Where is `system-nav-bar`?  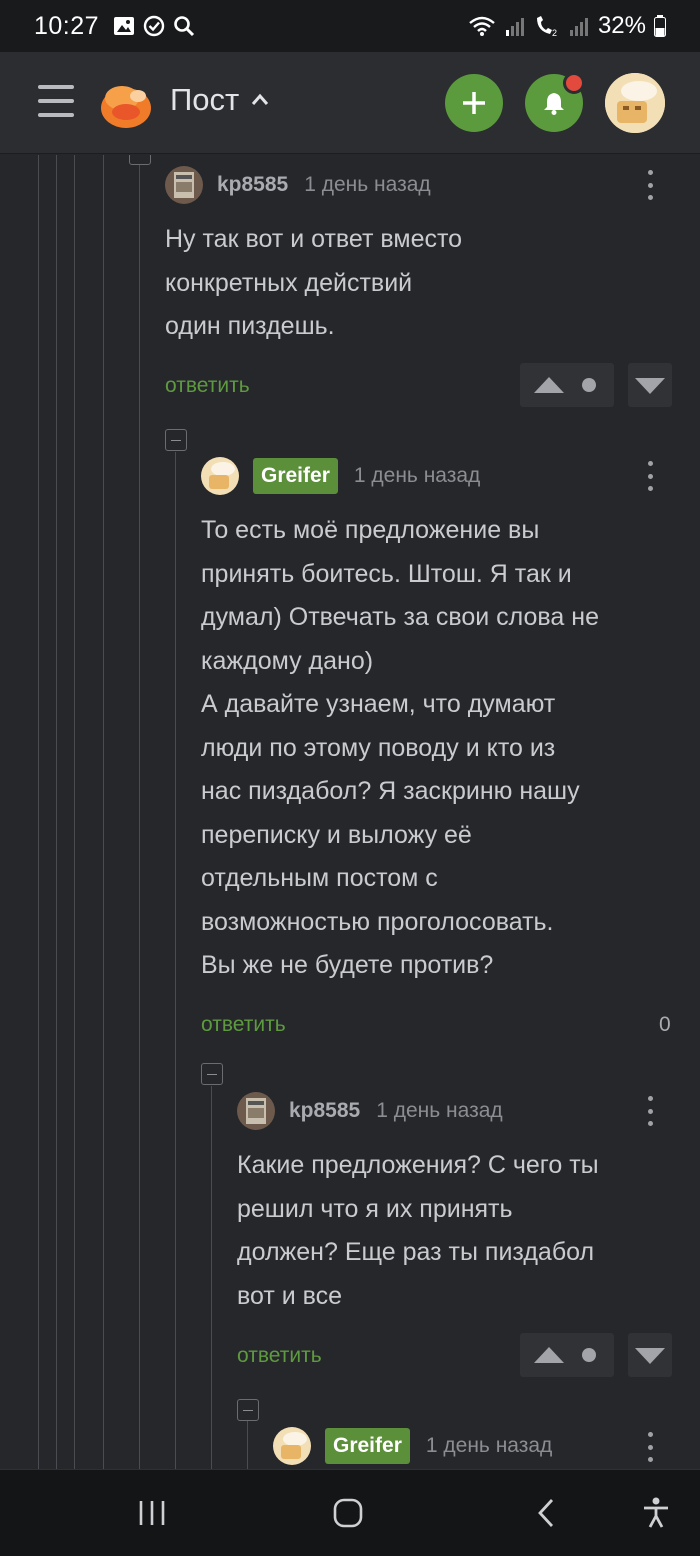
system-nav-bar is located at coordinates (350, 1512).